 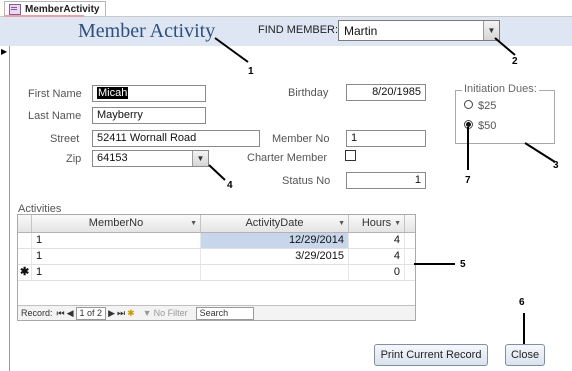 What do you see at coordinates (468, 180) in the screenshot?
I see `callout-number-7: 7` at bounding box center [468, 180].